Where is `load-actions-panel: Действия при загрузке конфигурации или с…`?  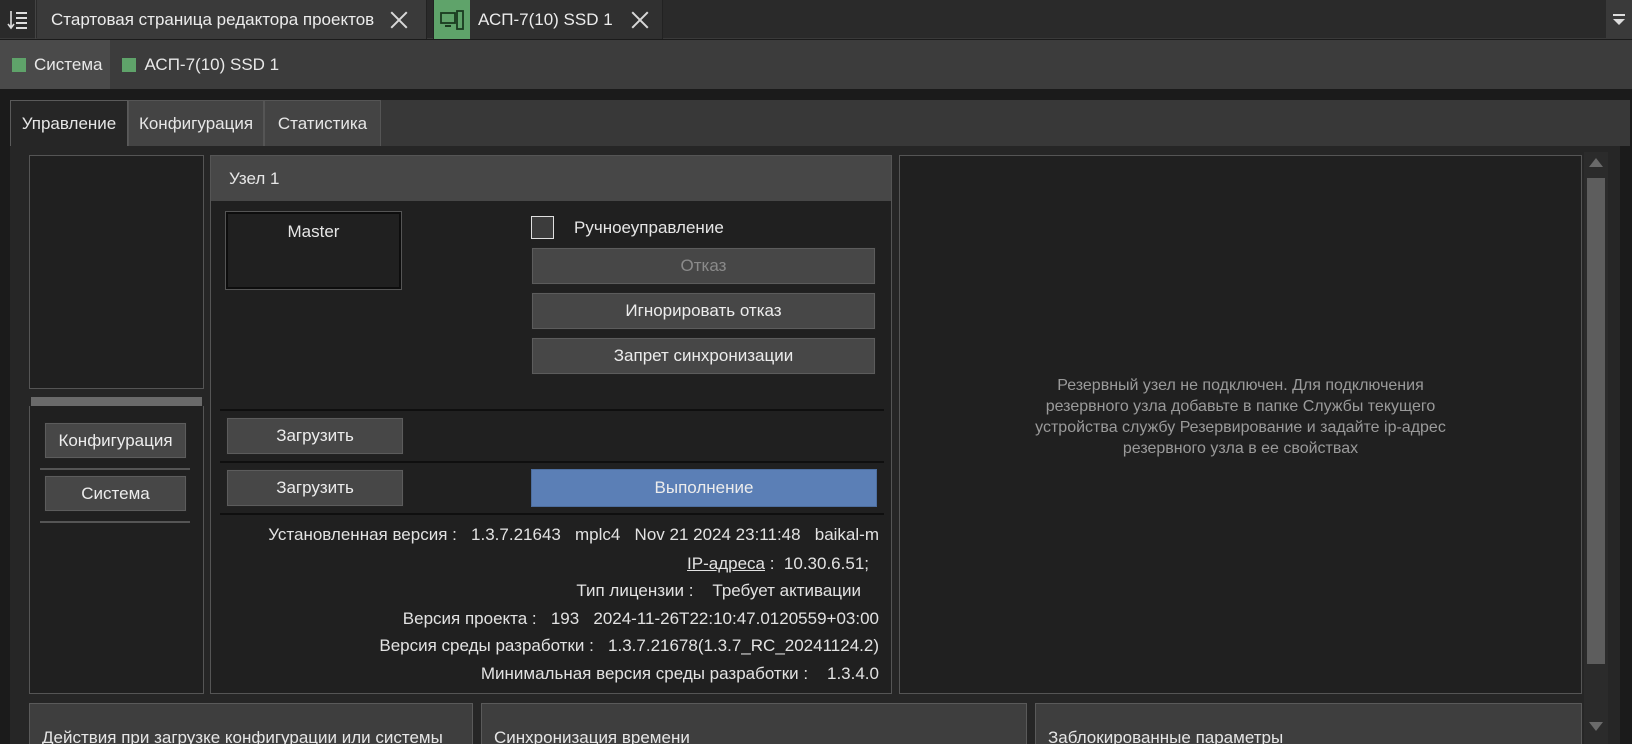 load-actions-panel: Действия при загрузке конфигурации или с… is located at coordinates (251, 723).